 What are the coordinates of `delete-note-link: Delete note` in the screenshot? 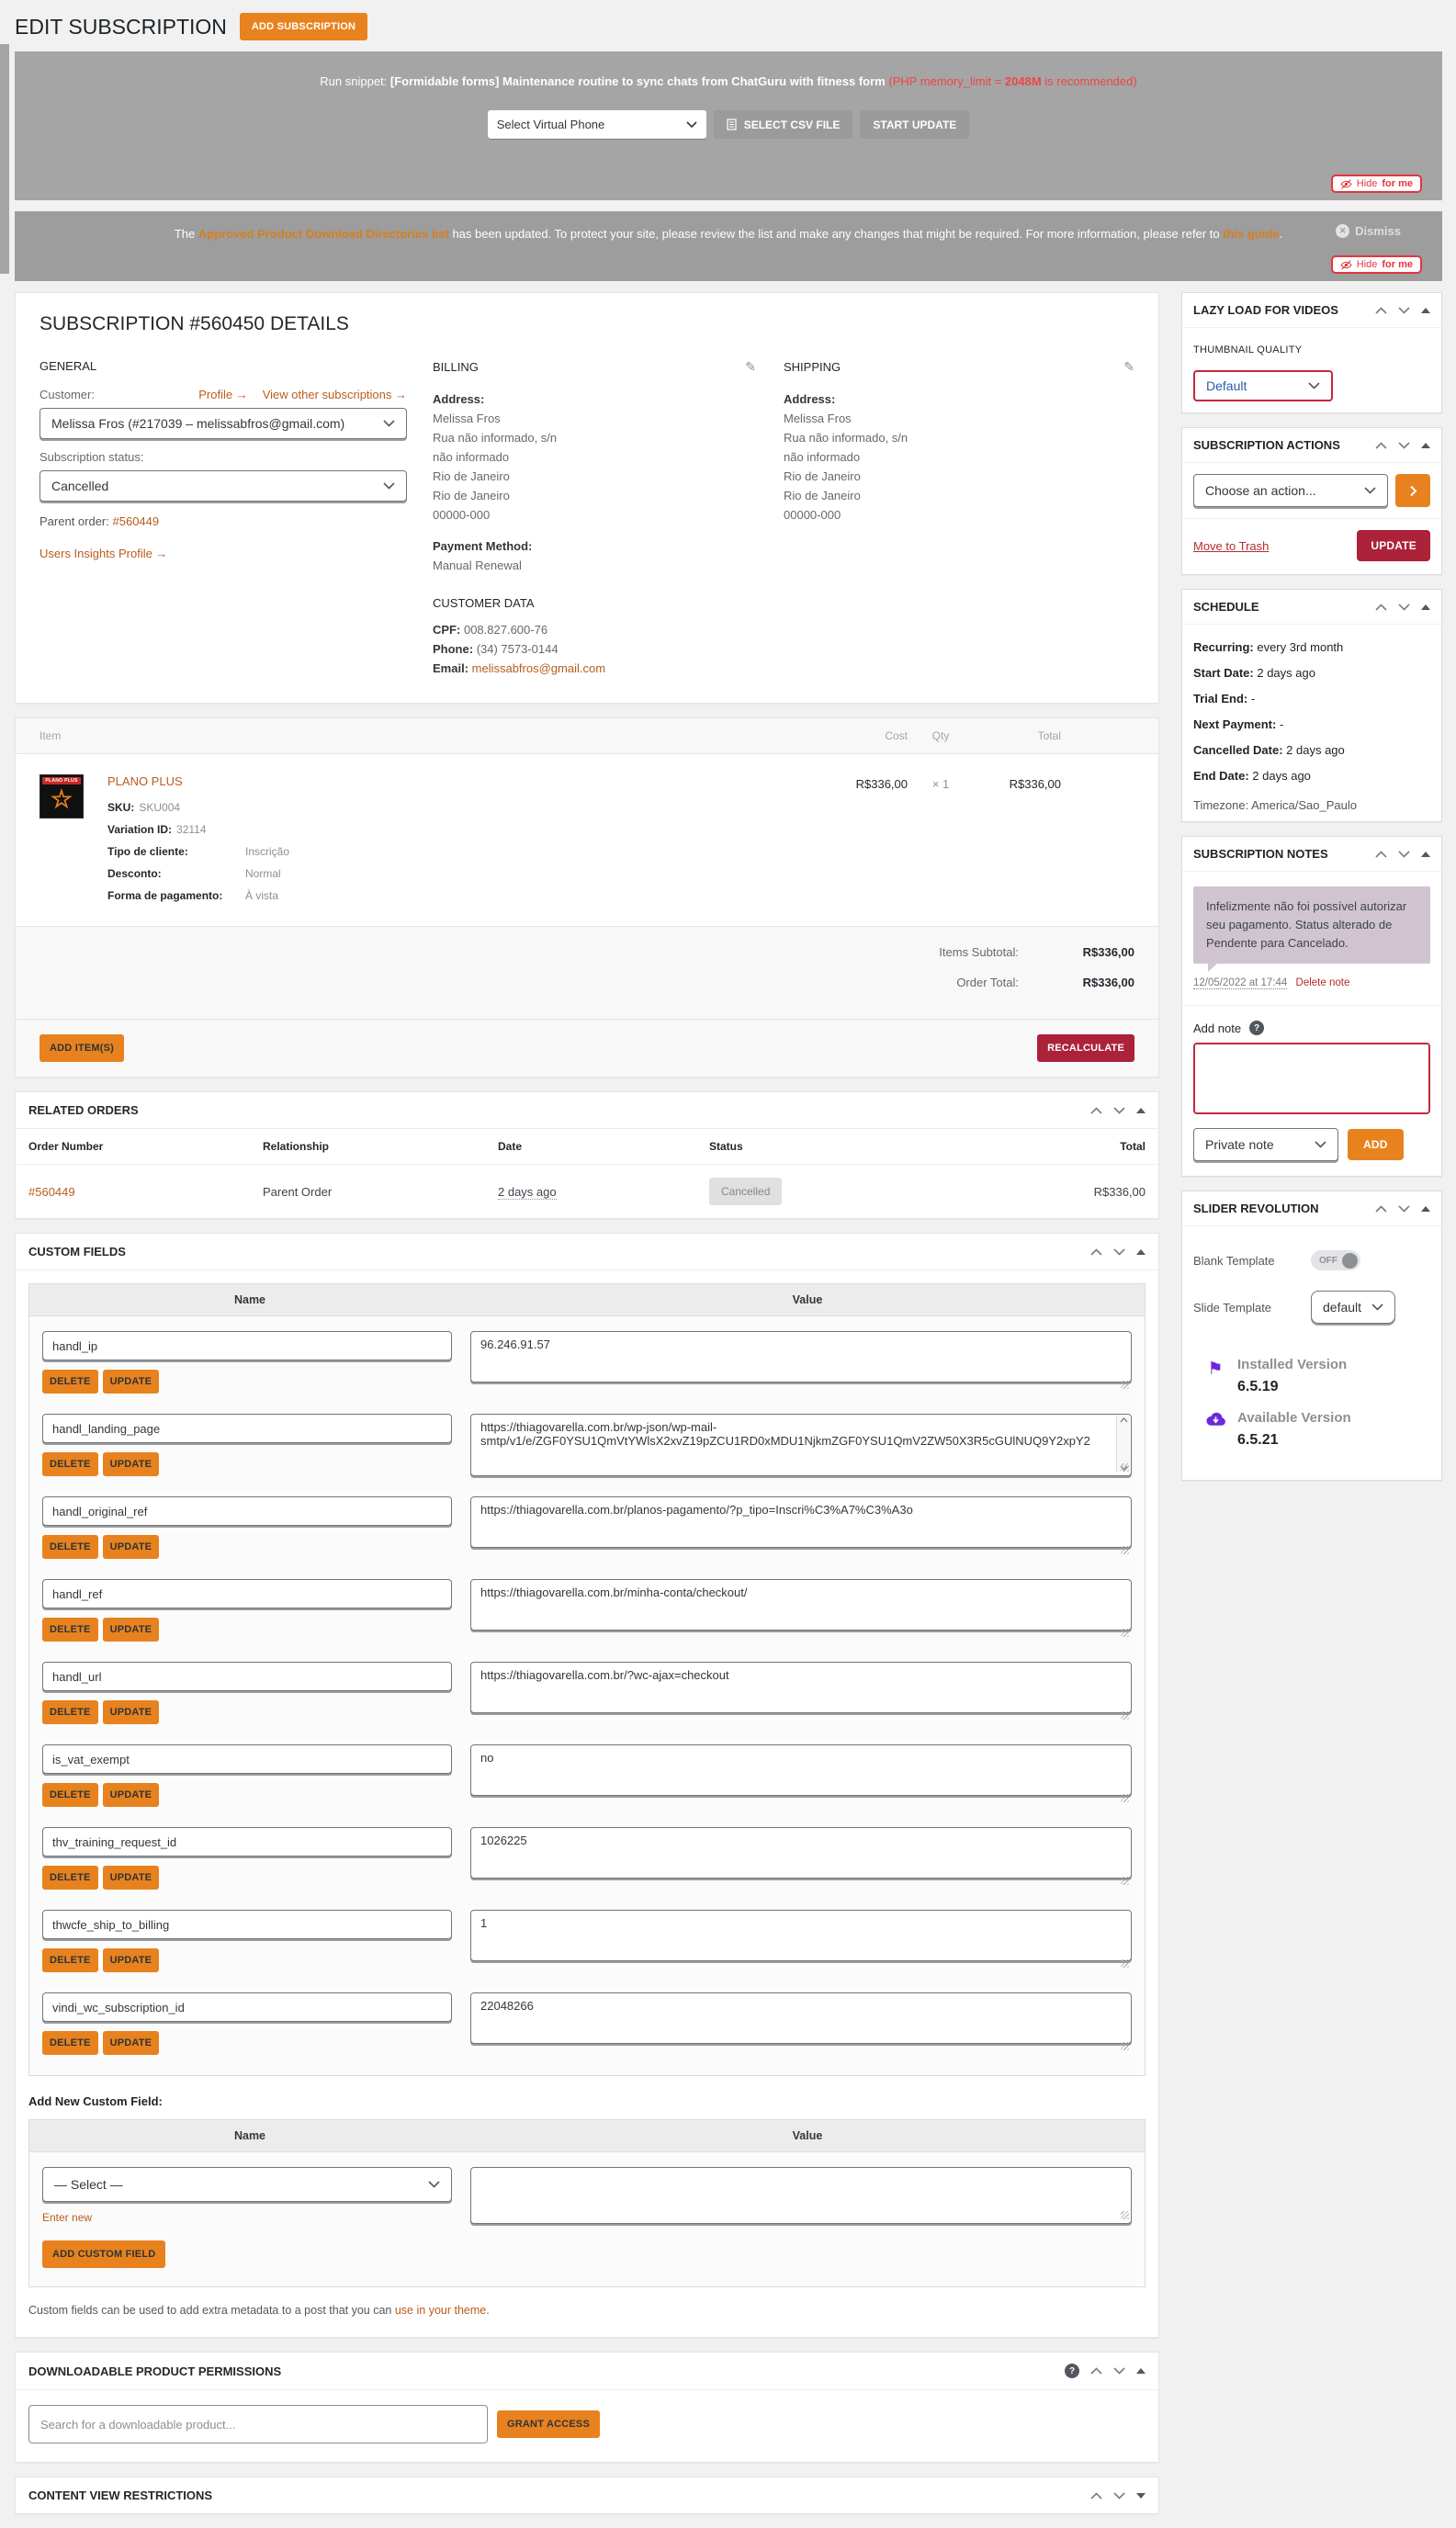 It's located at (1323, 983).